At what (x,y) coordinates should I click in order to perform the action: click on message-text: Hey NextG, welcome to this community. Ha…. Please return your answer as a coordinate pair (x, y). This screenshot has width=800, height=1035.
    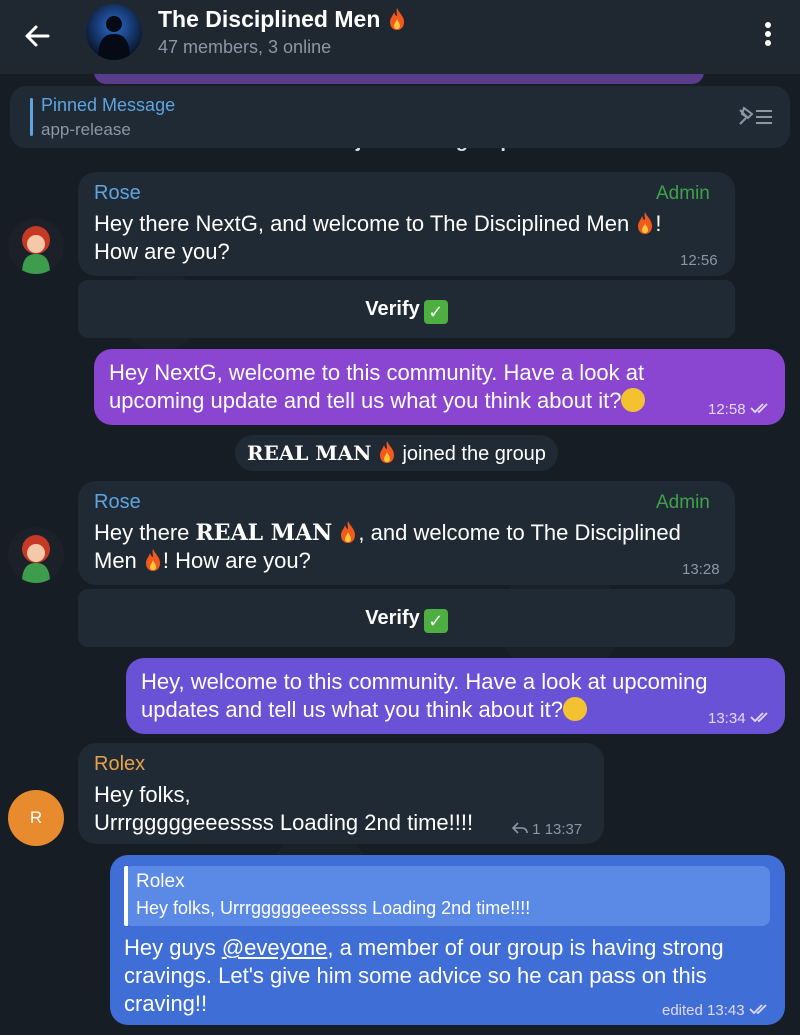
    Looking at the image, I should click on (377, 386).